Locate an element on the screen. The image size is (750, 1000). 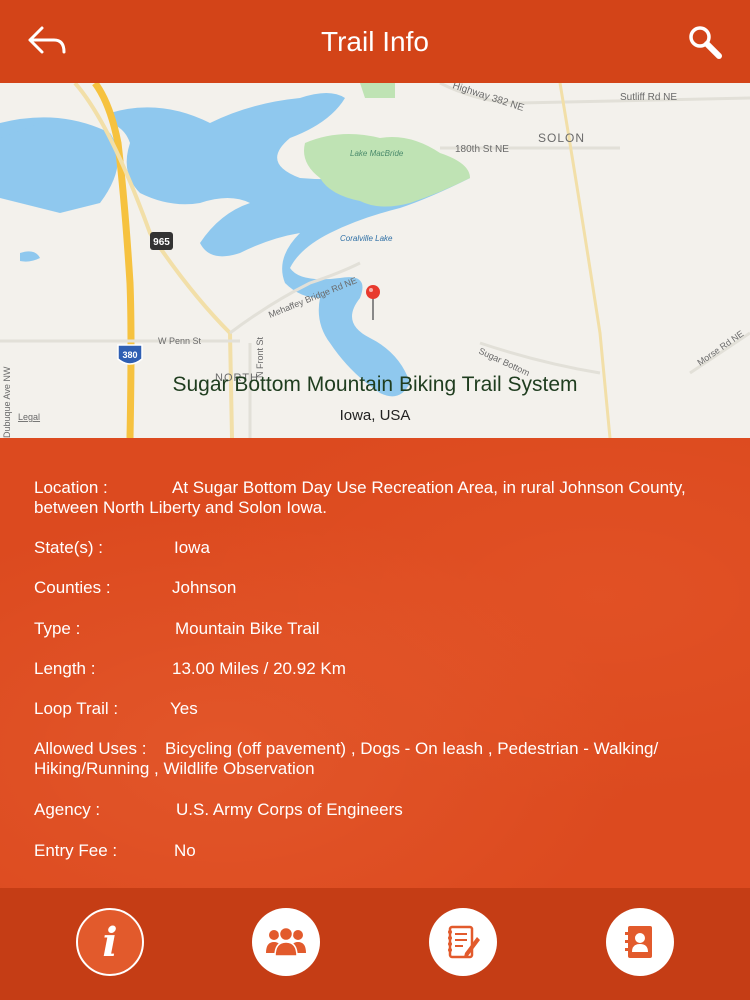
tab-users is located at coordinates (286, 942).